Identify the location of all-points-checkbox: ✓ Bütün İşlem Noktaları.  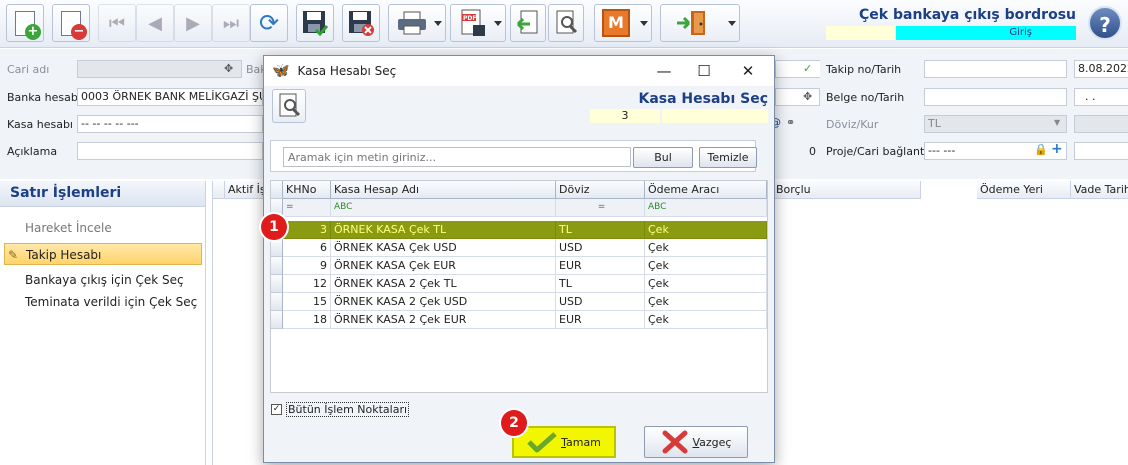
(340, 409).